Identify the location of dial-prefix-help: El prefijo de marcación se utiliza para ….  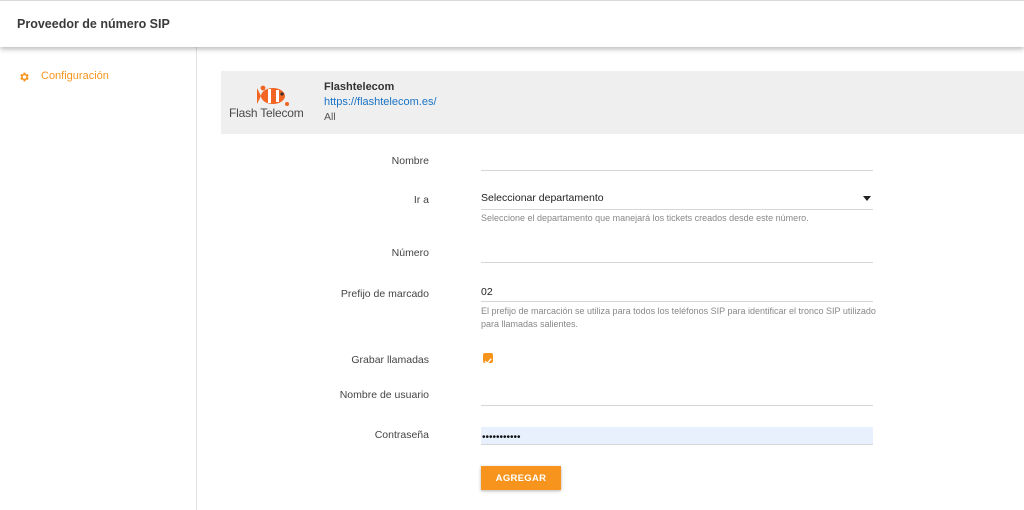
(678, 317).